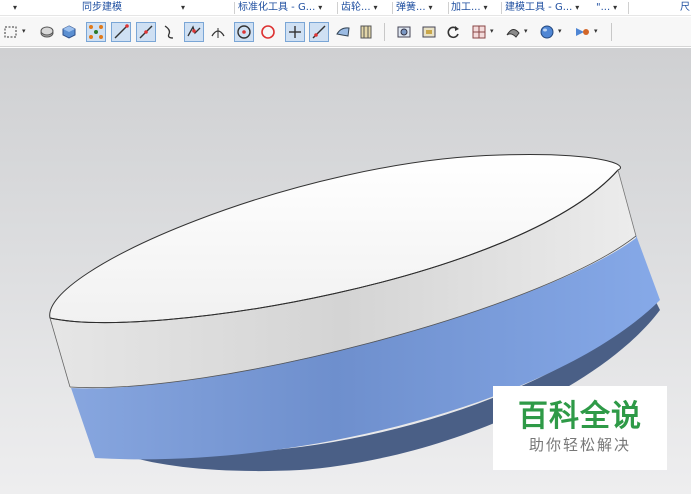 This screenshot has height=494, width=691. I want to click on ribbon-group-springs: 弹簧... ▾, so click(414, 8).